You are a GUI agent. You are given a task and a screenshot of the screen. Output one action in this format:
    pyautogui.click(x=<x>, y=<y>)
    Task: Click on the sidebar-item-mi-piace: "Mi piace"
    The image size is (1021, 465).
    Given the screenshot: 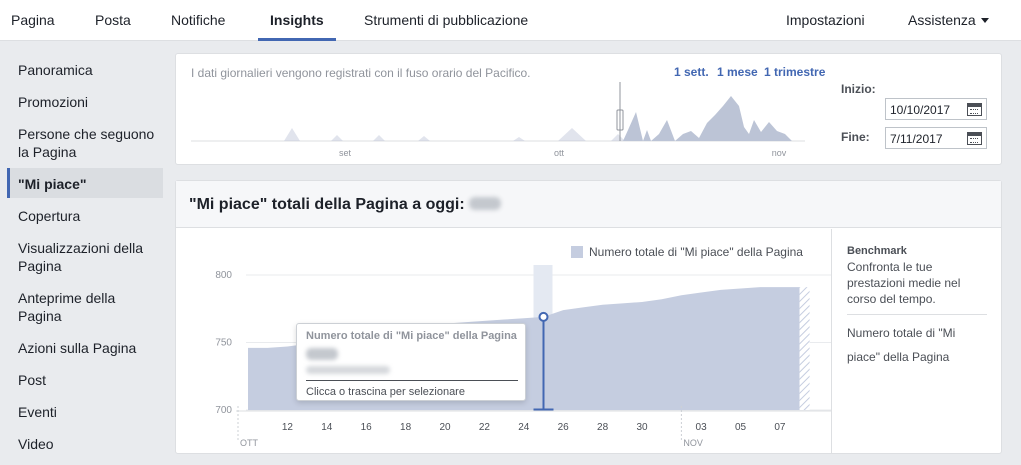 What is the action you would take?
    pyautogui.click(x=88, y=184)
    